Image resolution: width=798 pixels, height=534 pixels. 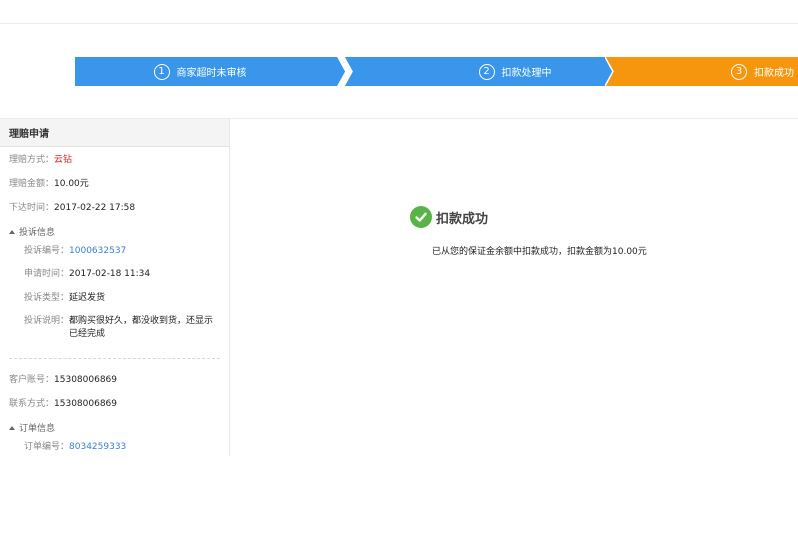 What do you see at coordinates (421, 217) in the screenshot?
I see `check-circle-icon` at bounding box center [421, 217].